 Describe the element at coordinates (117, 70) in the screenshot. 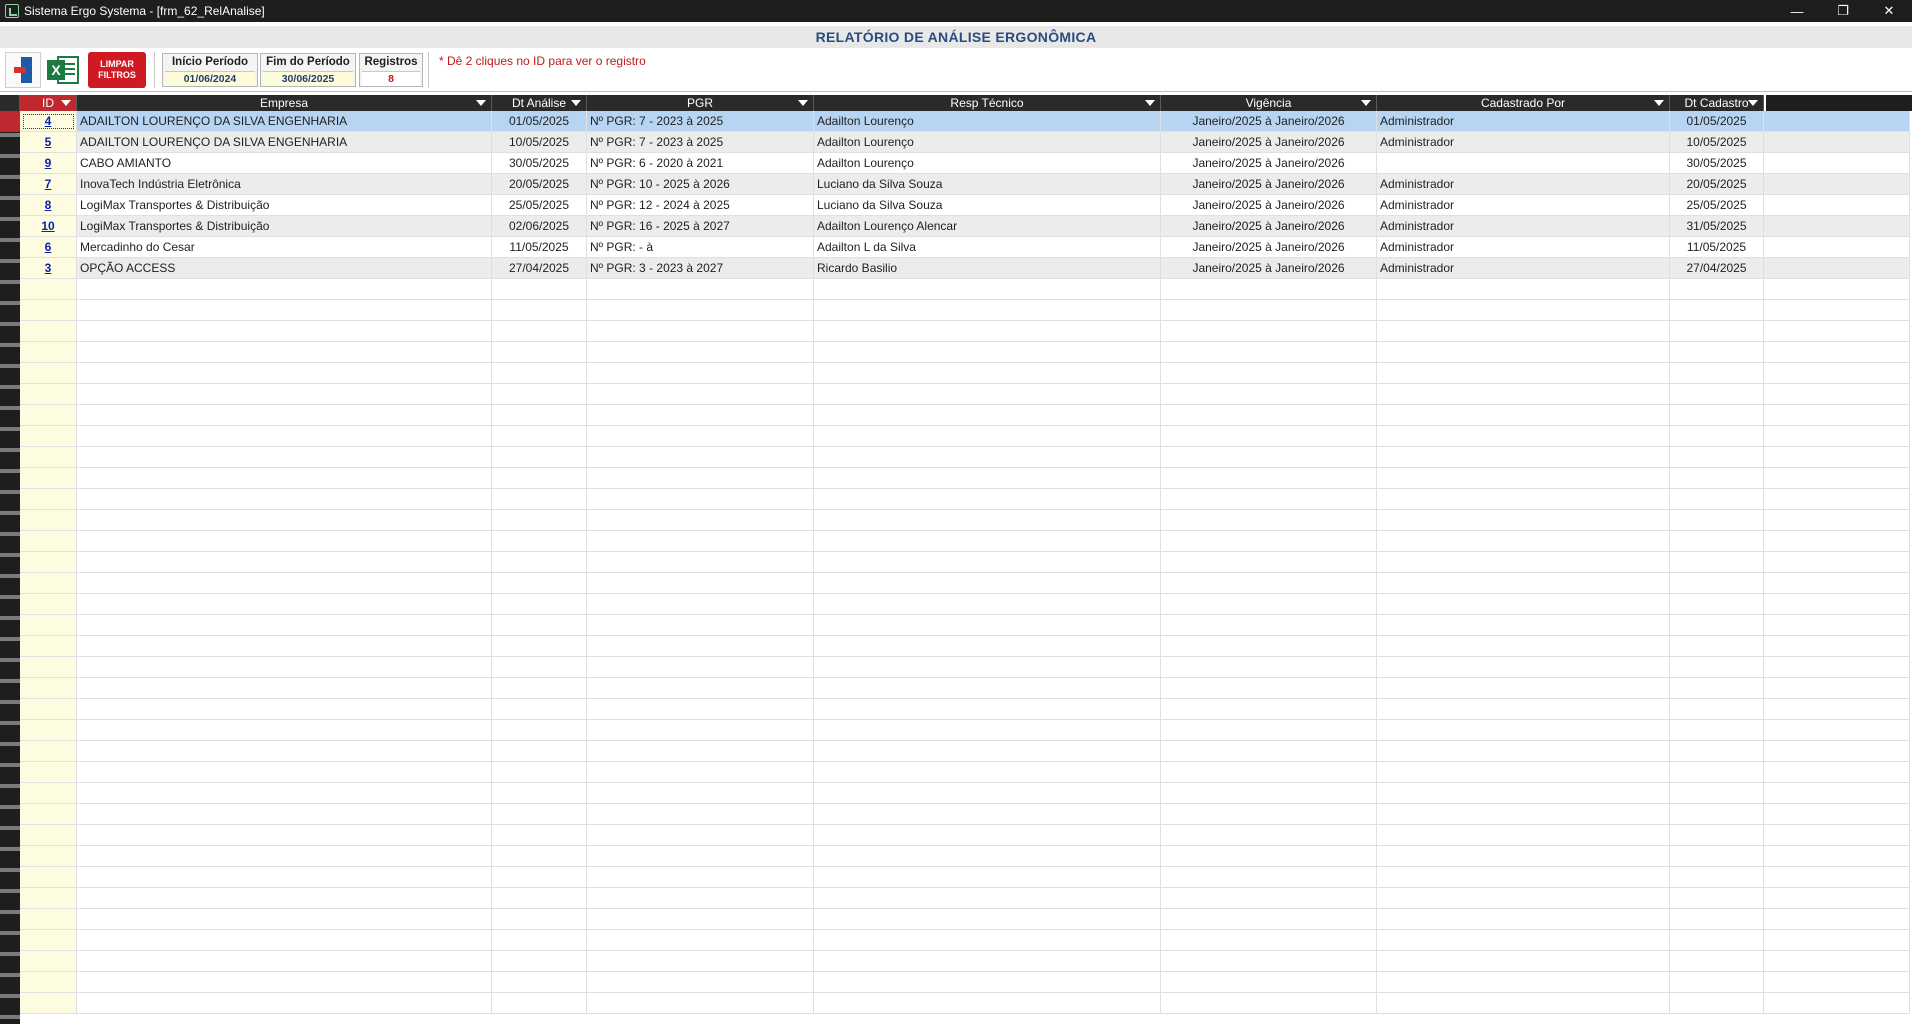

I see `clear-filters-button: LIMPAR FILTROS` at that location.